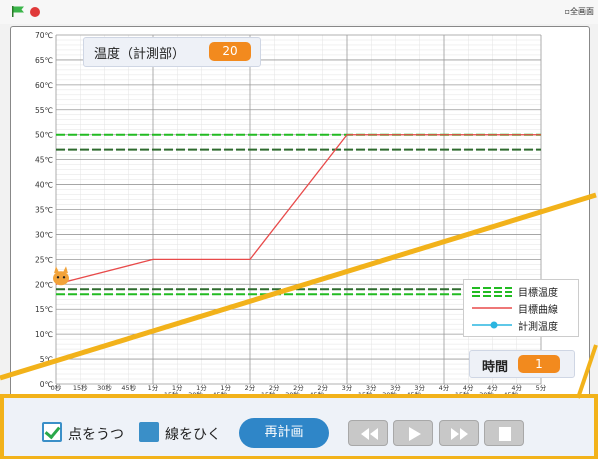 This screenshot has width=598, height=459. I want to click on x-tick-label: 1分, so click(153, 387).